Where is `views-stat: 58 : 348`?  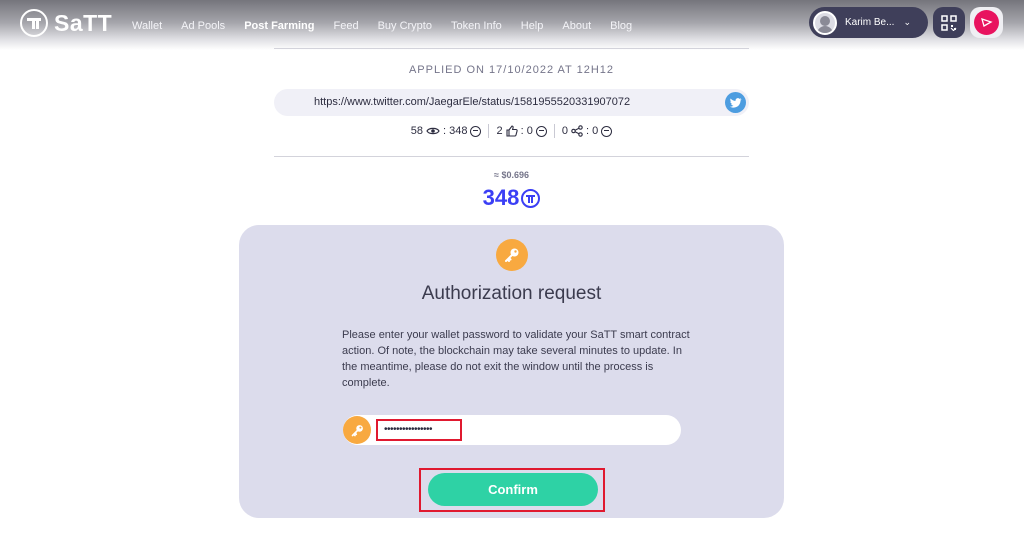 views-stat: 58 : 348 is located at coordinates (446, 131).